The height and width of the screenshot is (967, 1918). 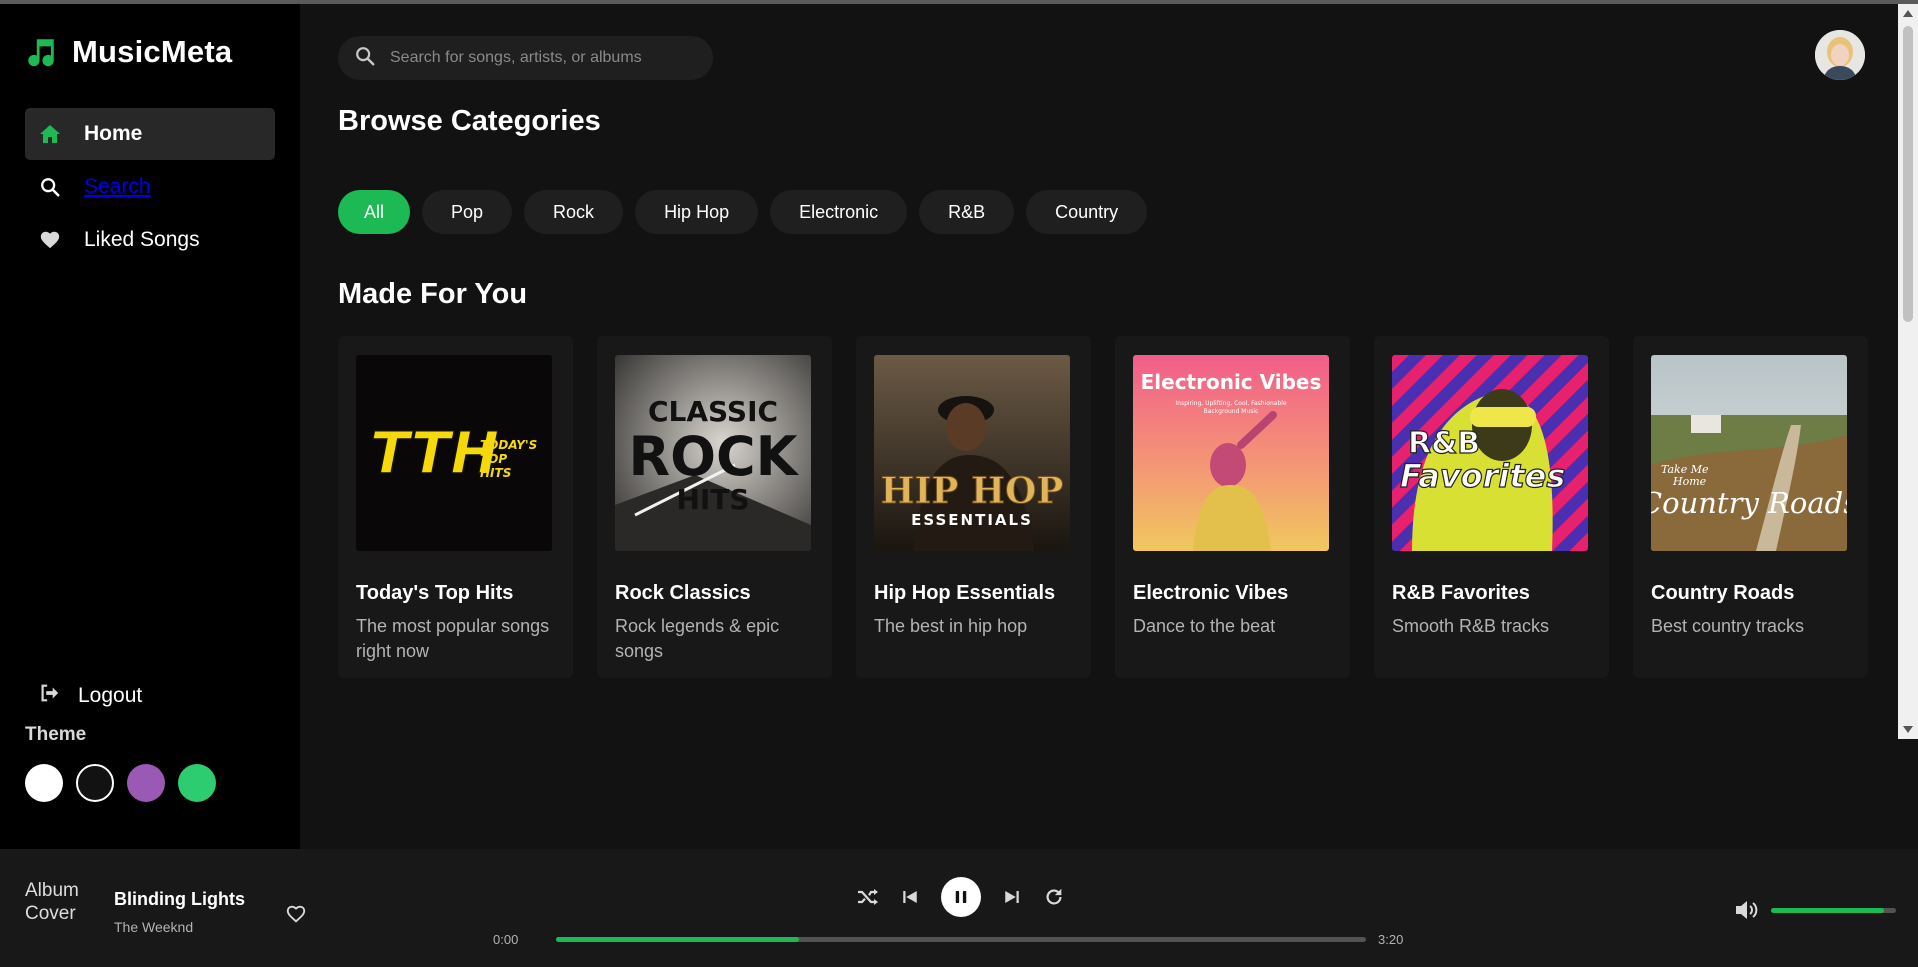 What do you see at coordinates (951, 626) in the screenshot?
I see `playlist-description: The best in hip hop` at bounding box center [951, 626].